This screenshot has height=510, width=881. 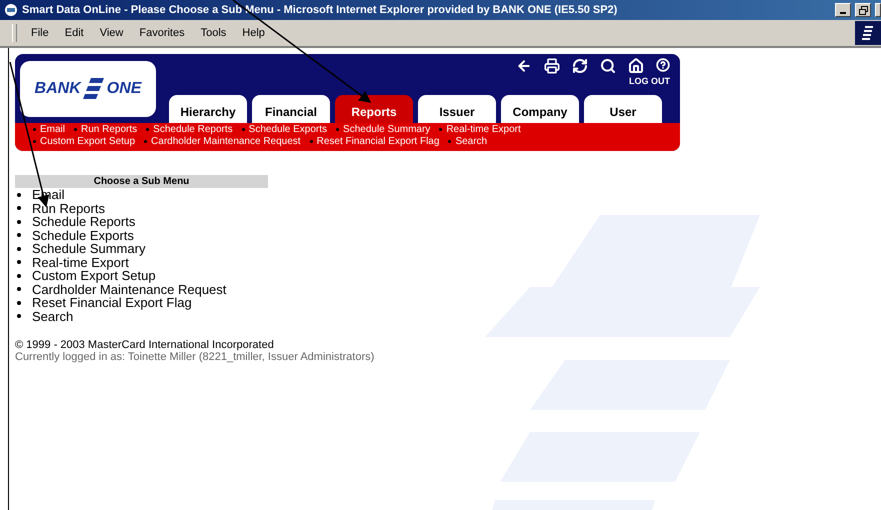 I want to click on submenu-item: Reset Financial Export Flag, so click(x=112, y=302).